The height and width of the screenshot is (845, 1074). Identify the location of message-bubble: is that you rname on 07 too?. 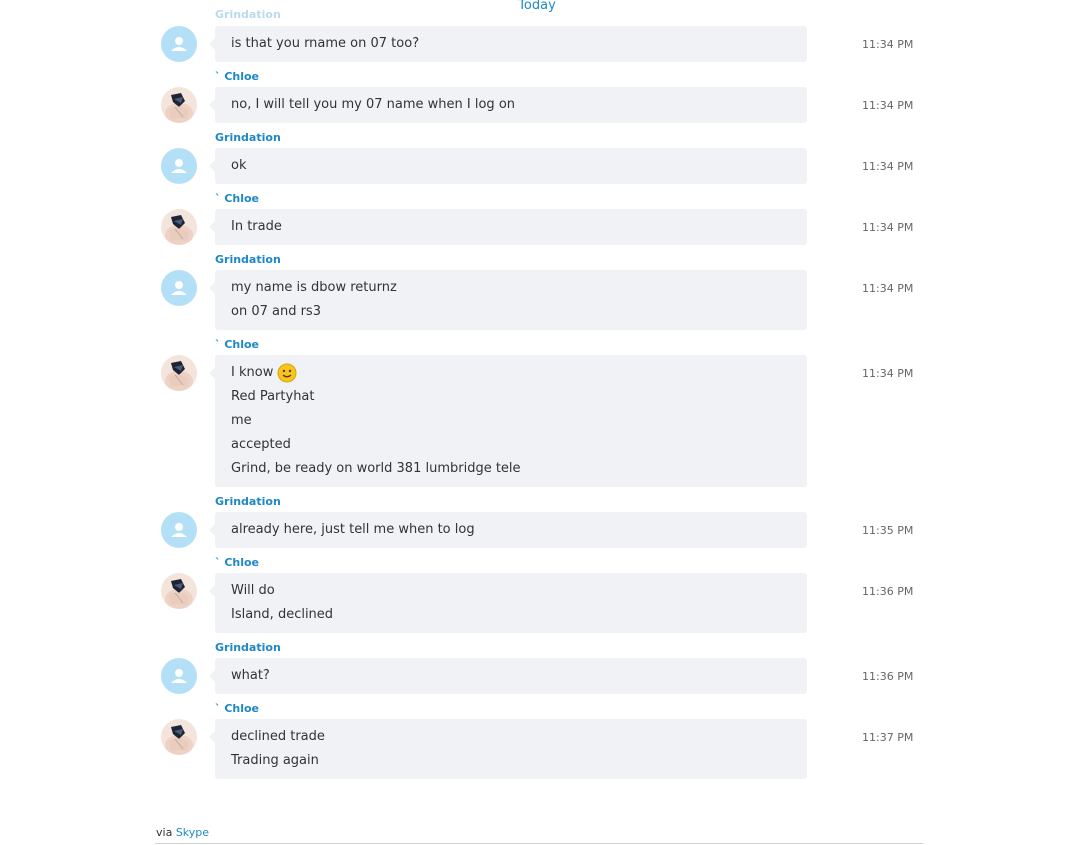
(508, 44).